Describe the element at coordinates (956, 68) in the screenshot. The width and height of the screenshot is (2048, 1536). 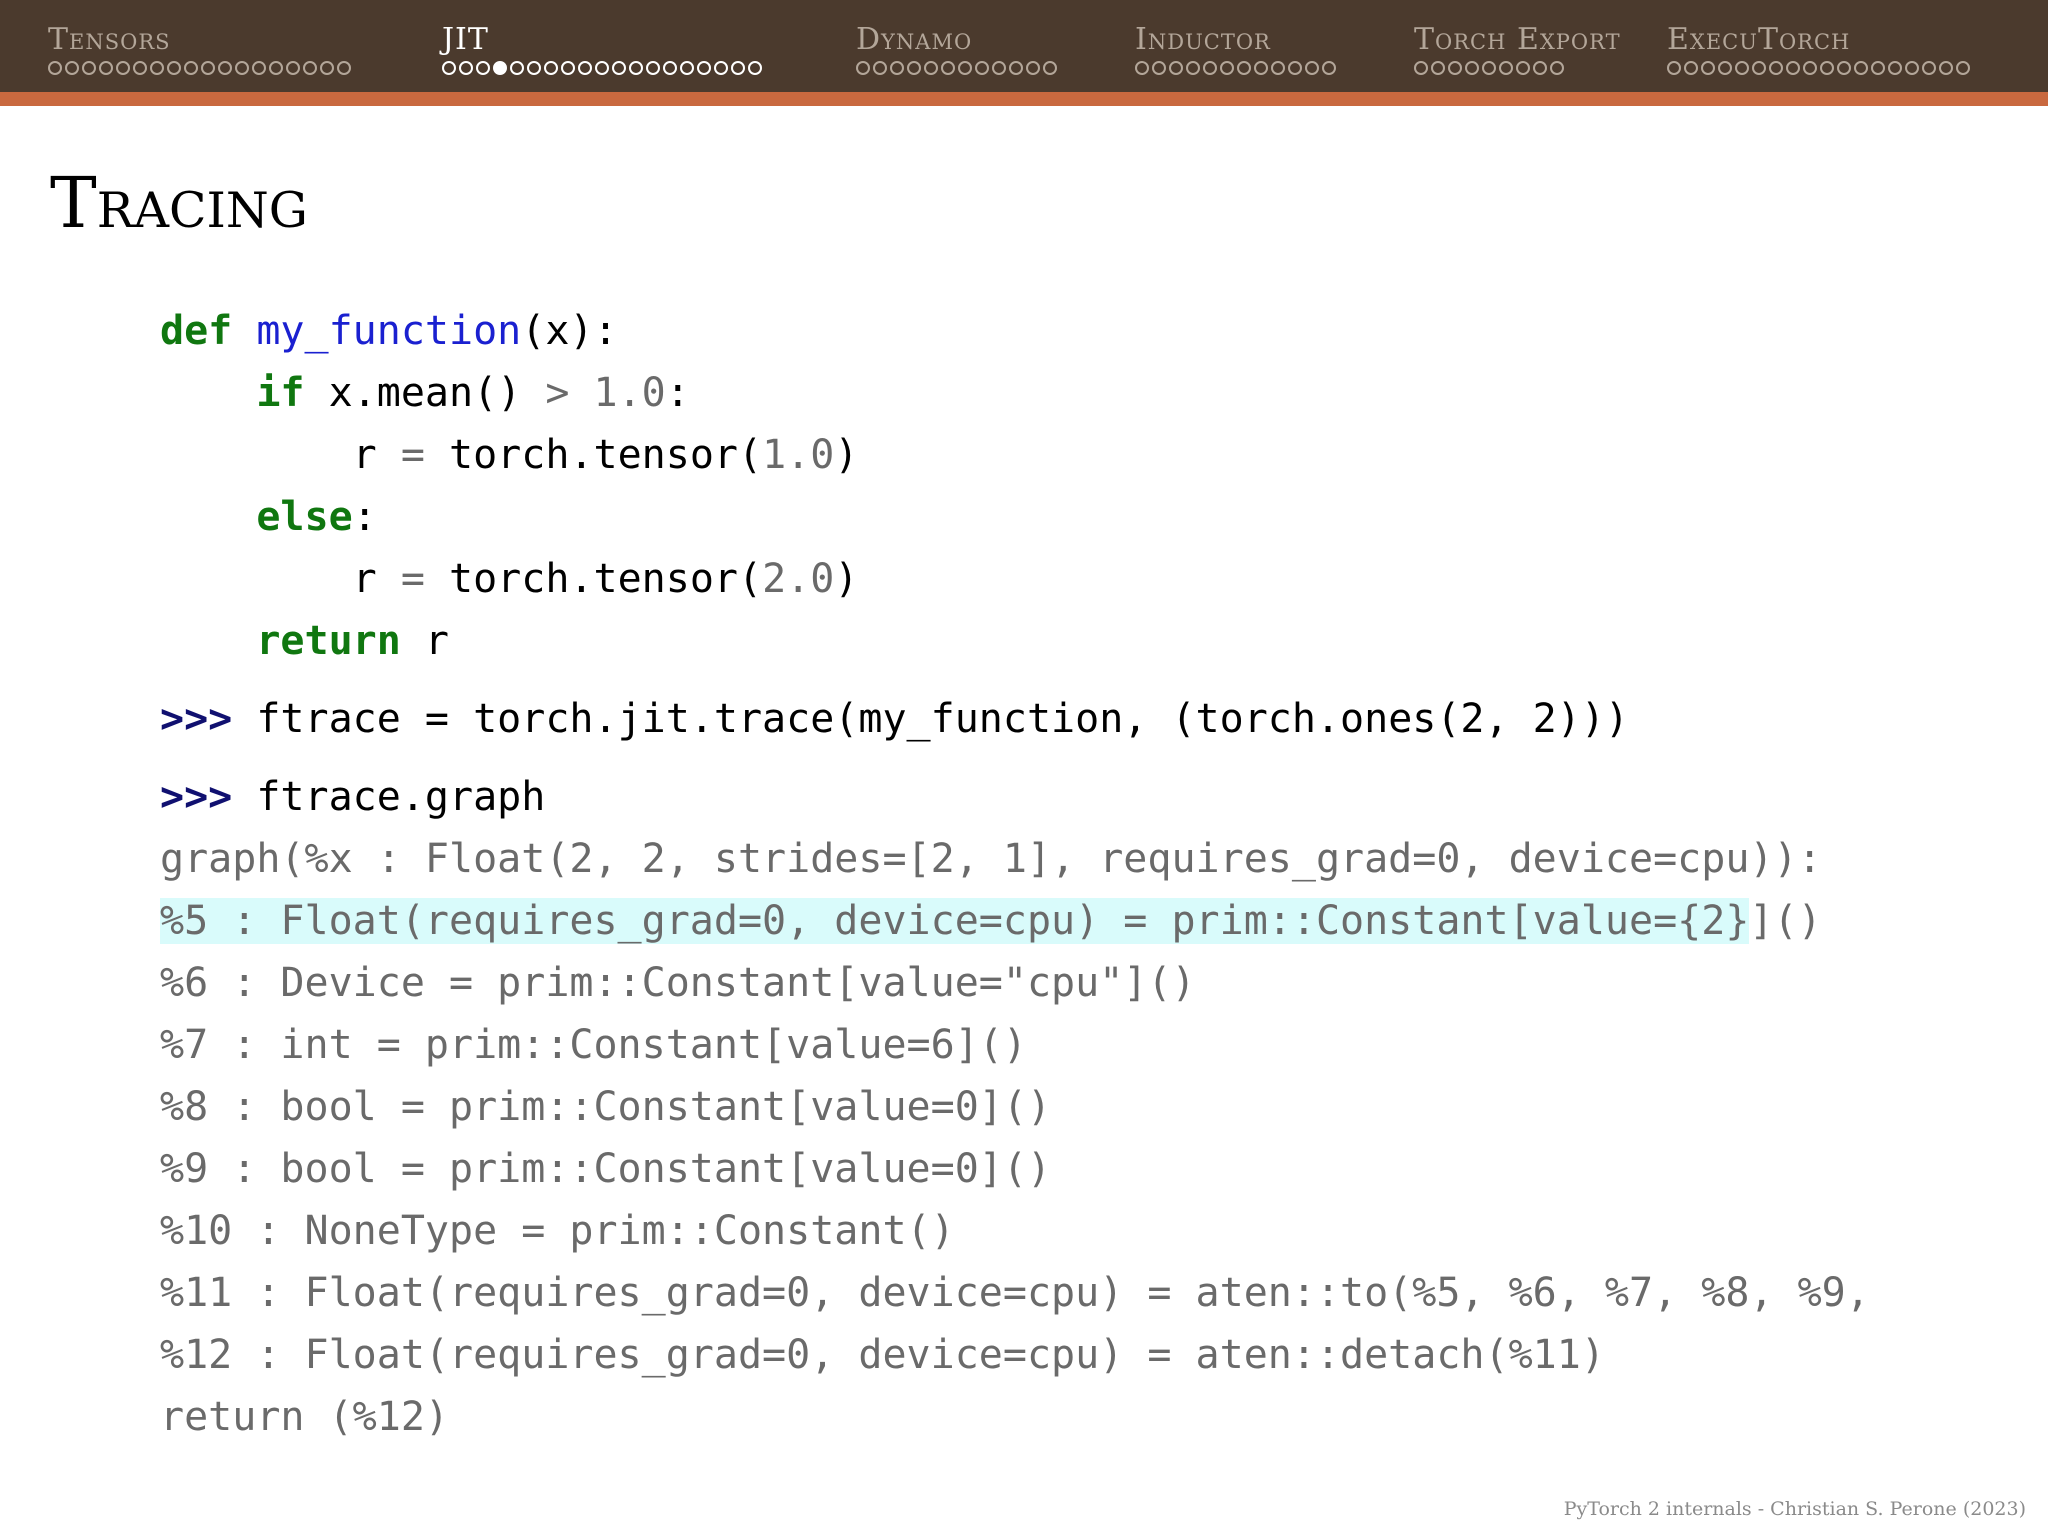
I see `nav-slide-dots` at that location.